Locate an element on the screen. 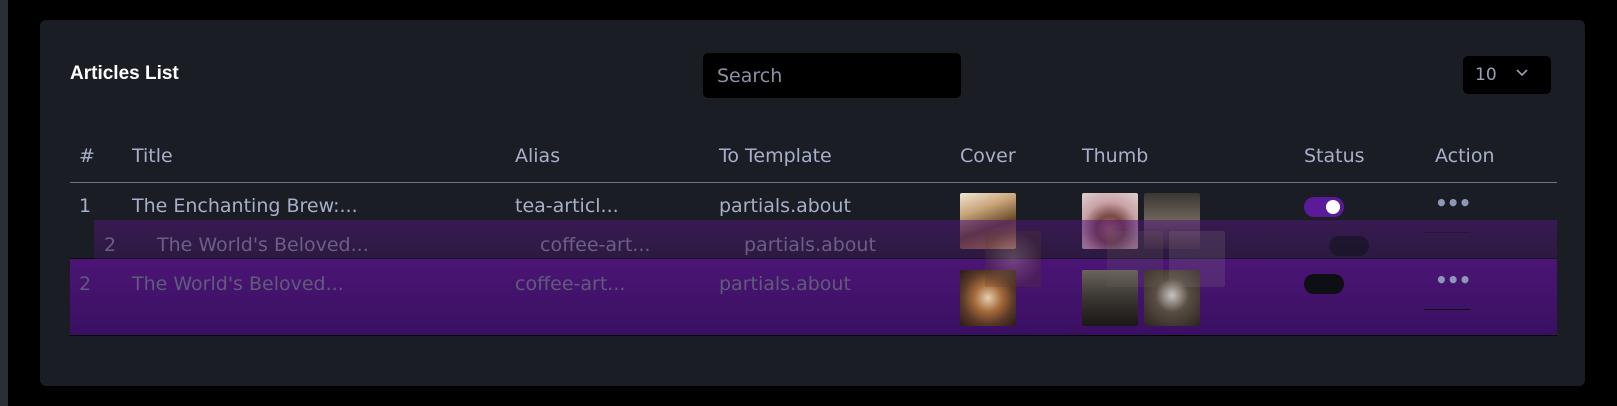 The width and height of the screenshot is (1617, 406). row-2-number: 2 is located at coordinates (85, 284).